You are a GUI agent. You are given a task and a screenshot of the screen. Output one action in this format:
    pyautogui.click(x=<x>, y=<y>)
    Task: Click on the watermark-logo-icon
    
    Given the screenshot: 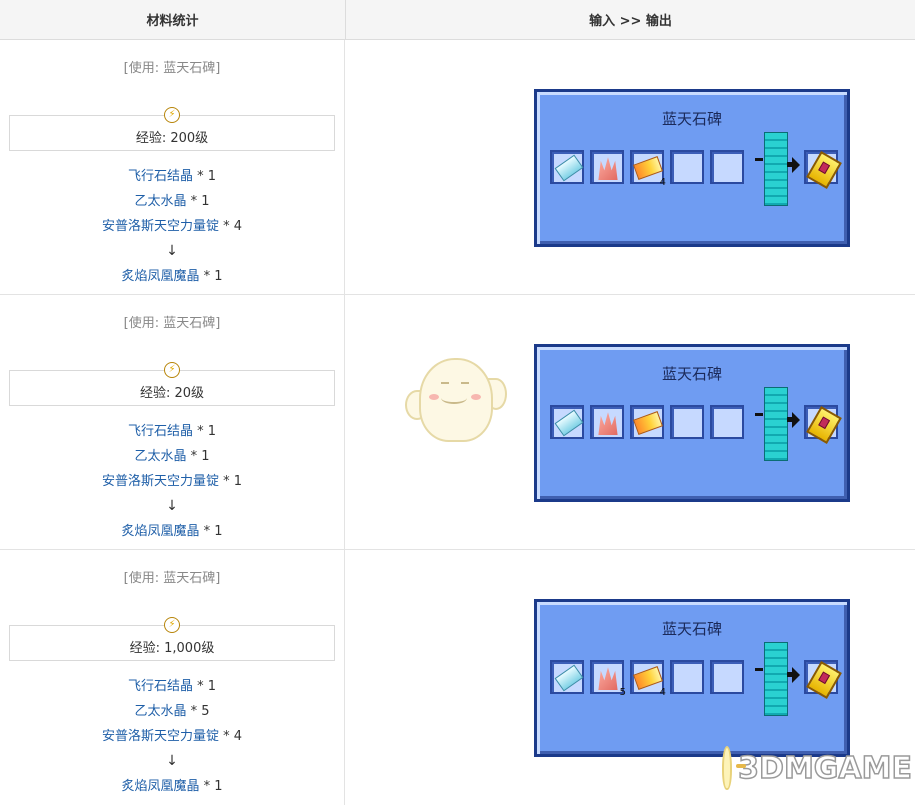 What is the action you would take?
    pyautogui.click(x=734, y=768)
    